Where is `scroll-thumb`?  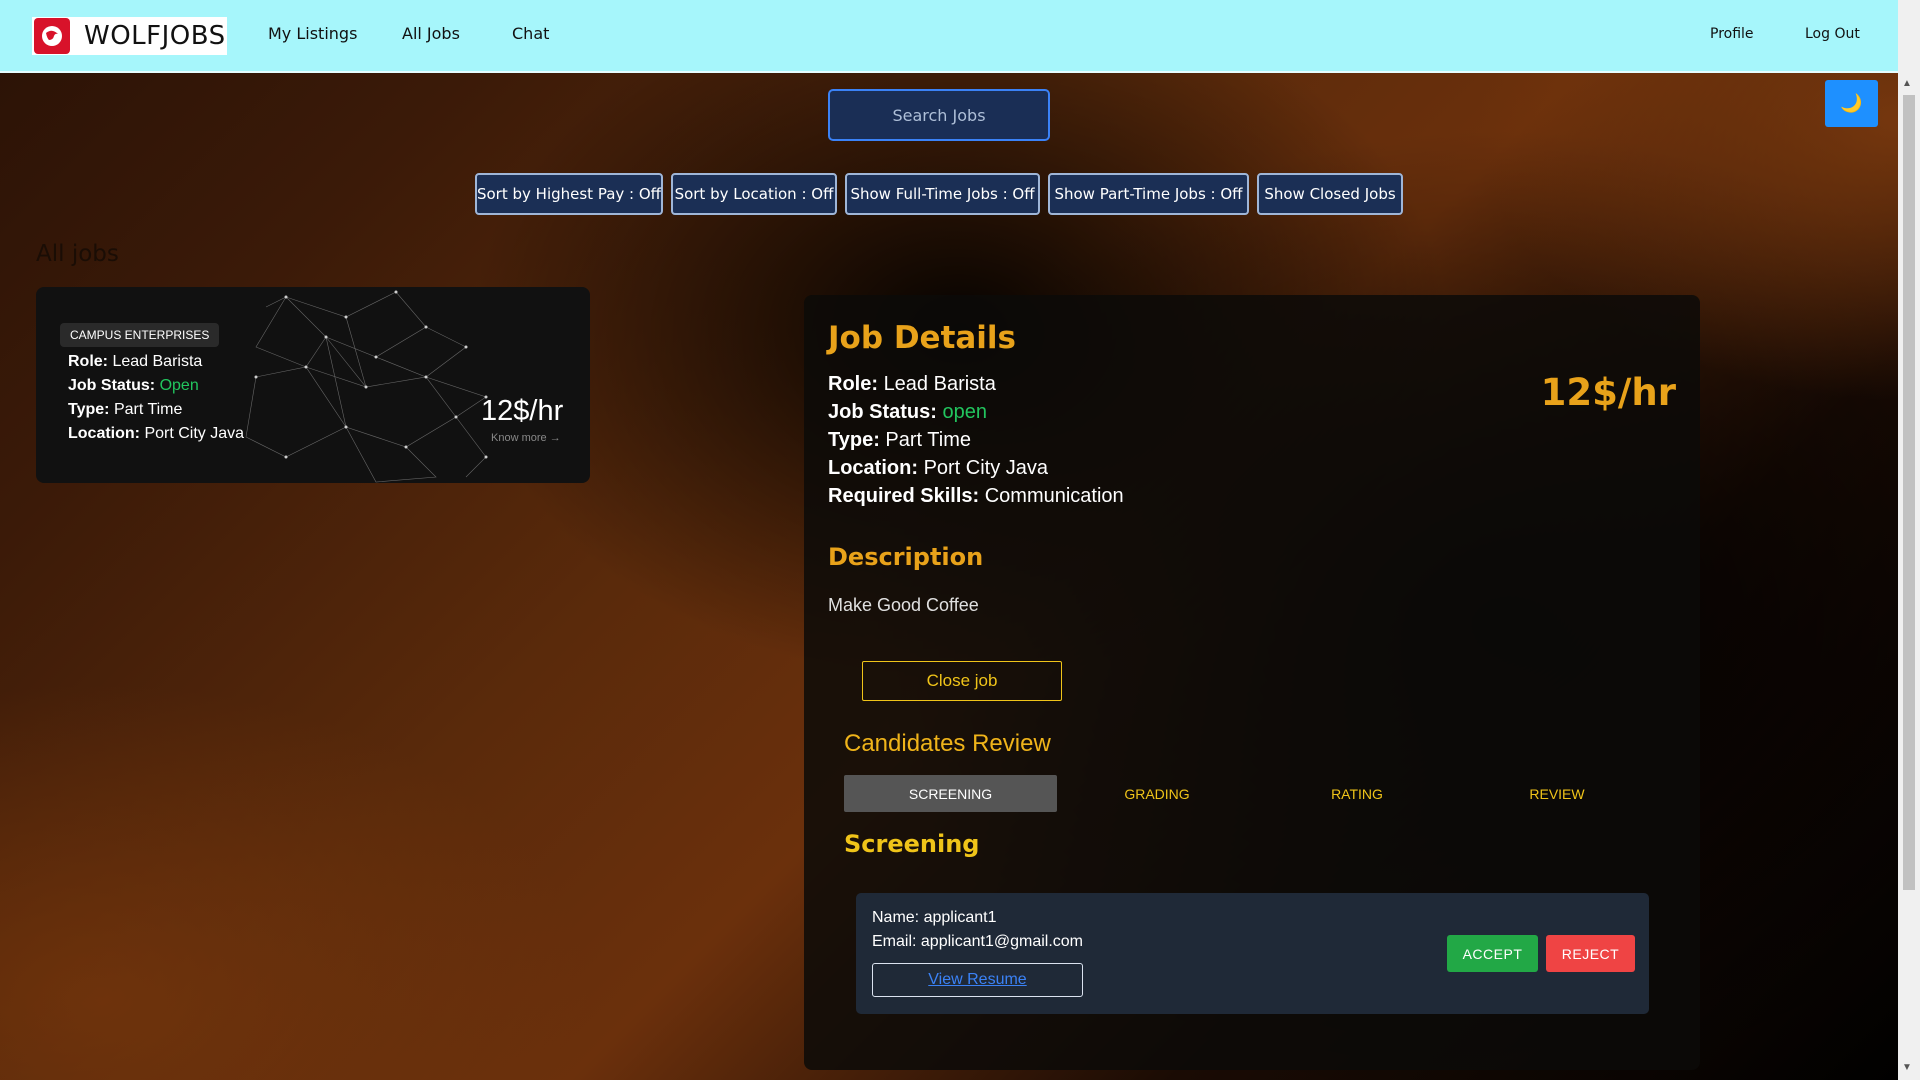
scroll-thumb is located at coordinates (1909, 492).